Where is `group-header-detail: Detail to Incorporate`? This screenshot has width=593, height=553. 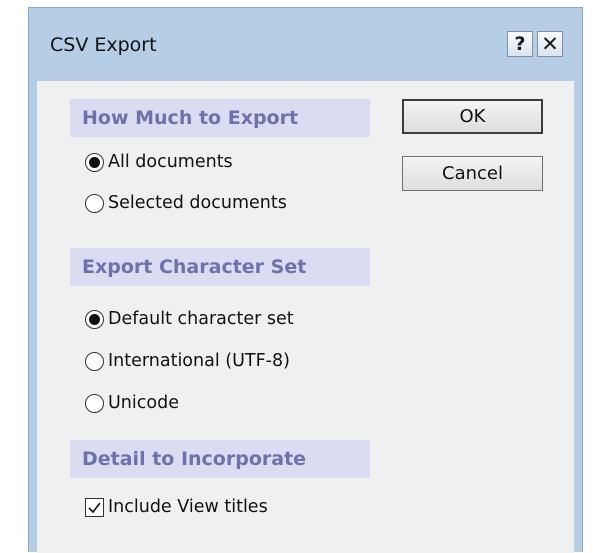 group-header-detail: Detail to Incorporate is located at coordinates (220, 459).